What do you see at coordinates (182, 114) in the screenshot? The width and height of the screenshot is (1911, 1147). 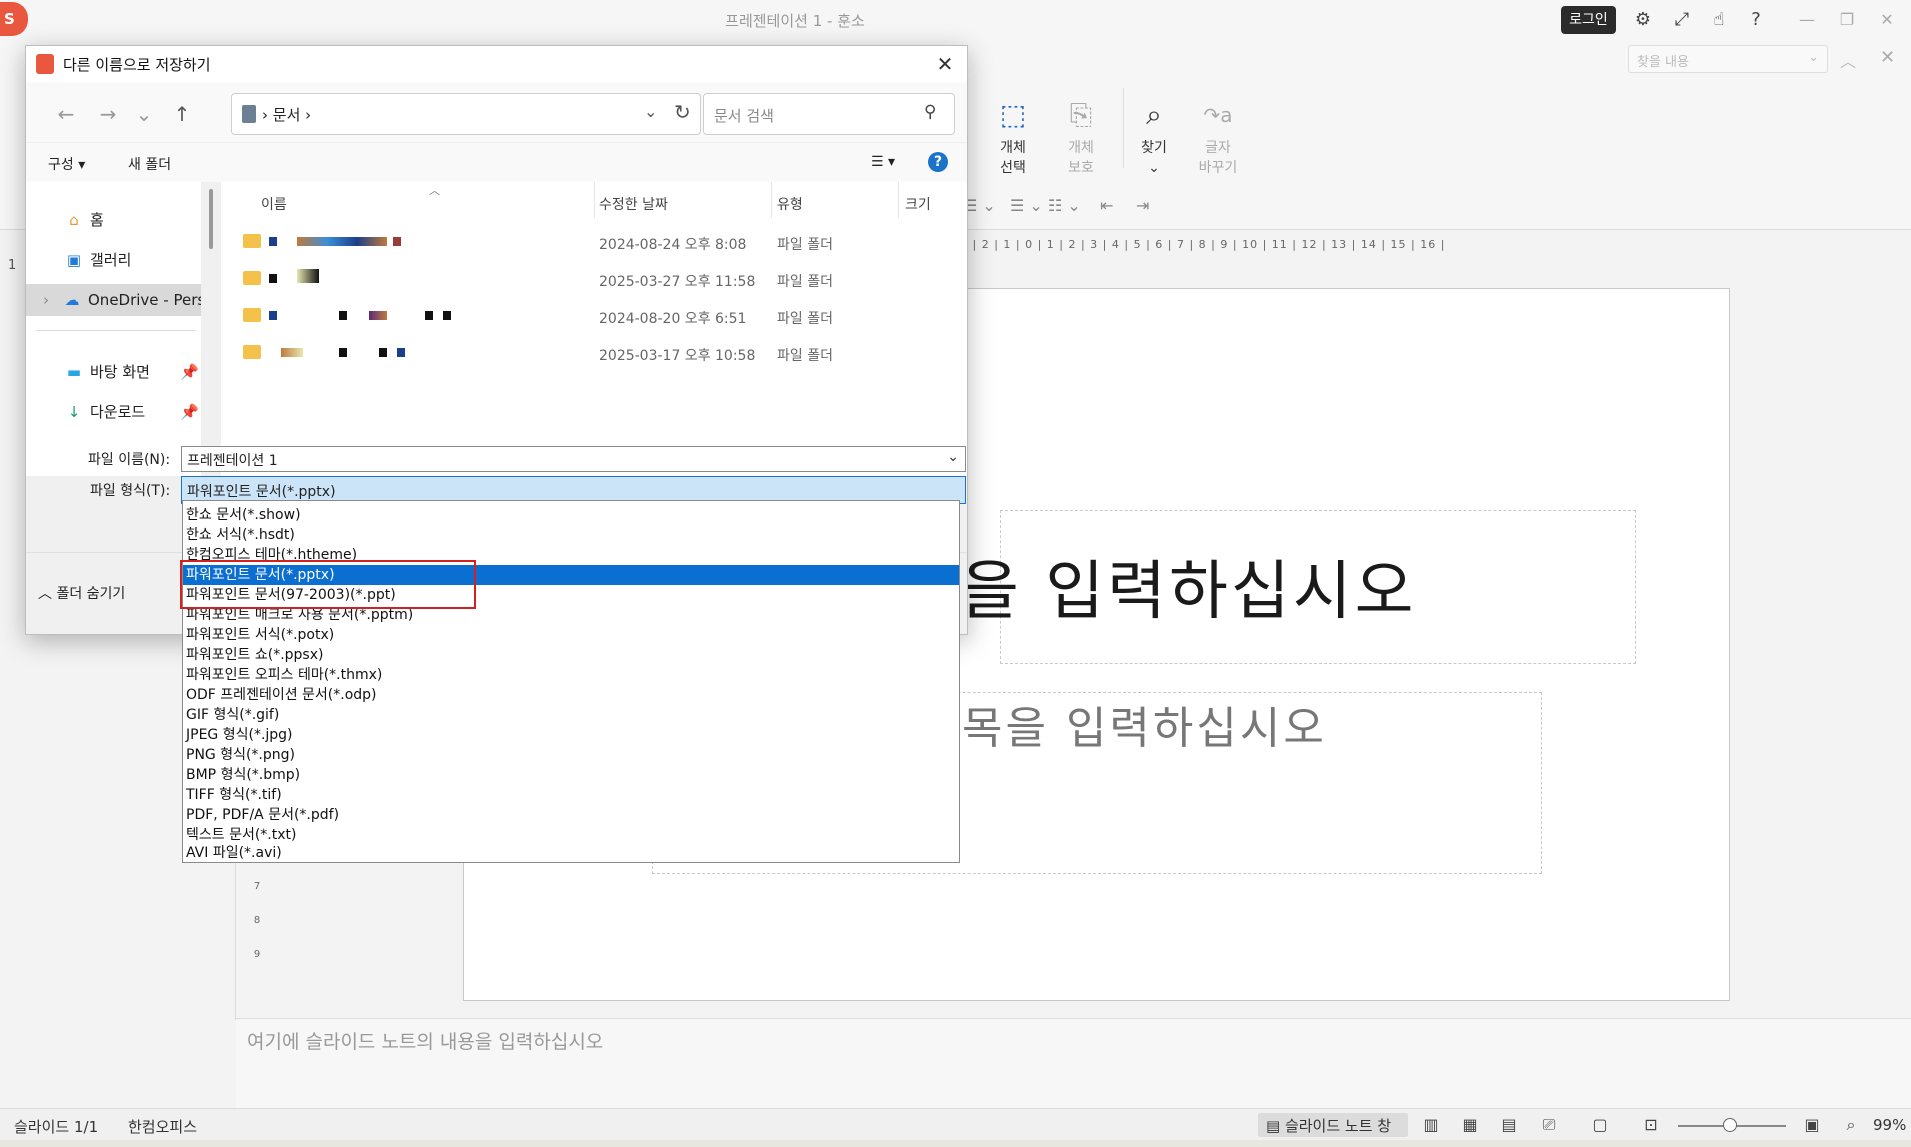 I see `up-icon: ↑` at bounding box center [182, 114].